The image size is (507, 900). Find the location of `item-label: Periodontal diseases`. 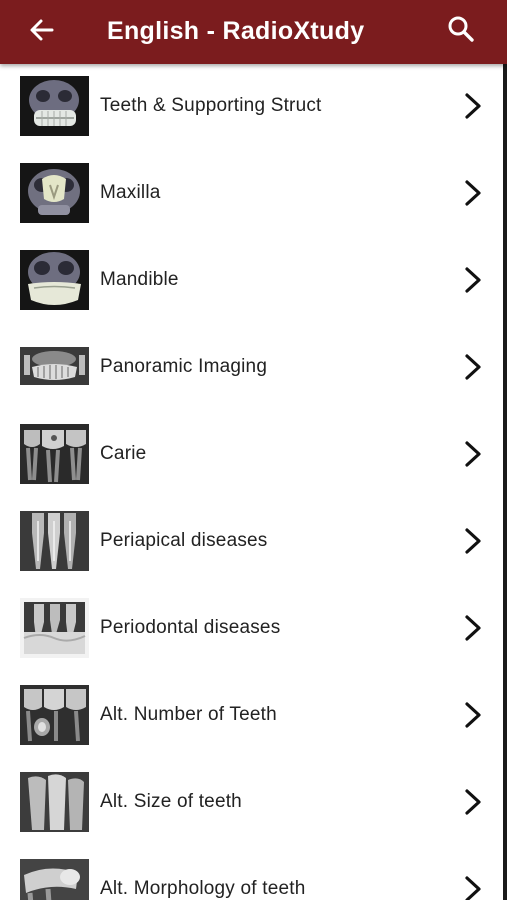

item-label: Periodontal diseases is located at coordinates (190, 627).